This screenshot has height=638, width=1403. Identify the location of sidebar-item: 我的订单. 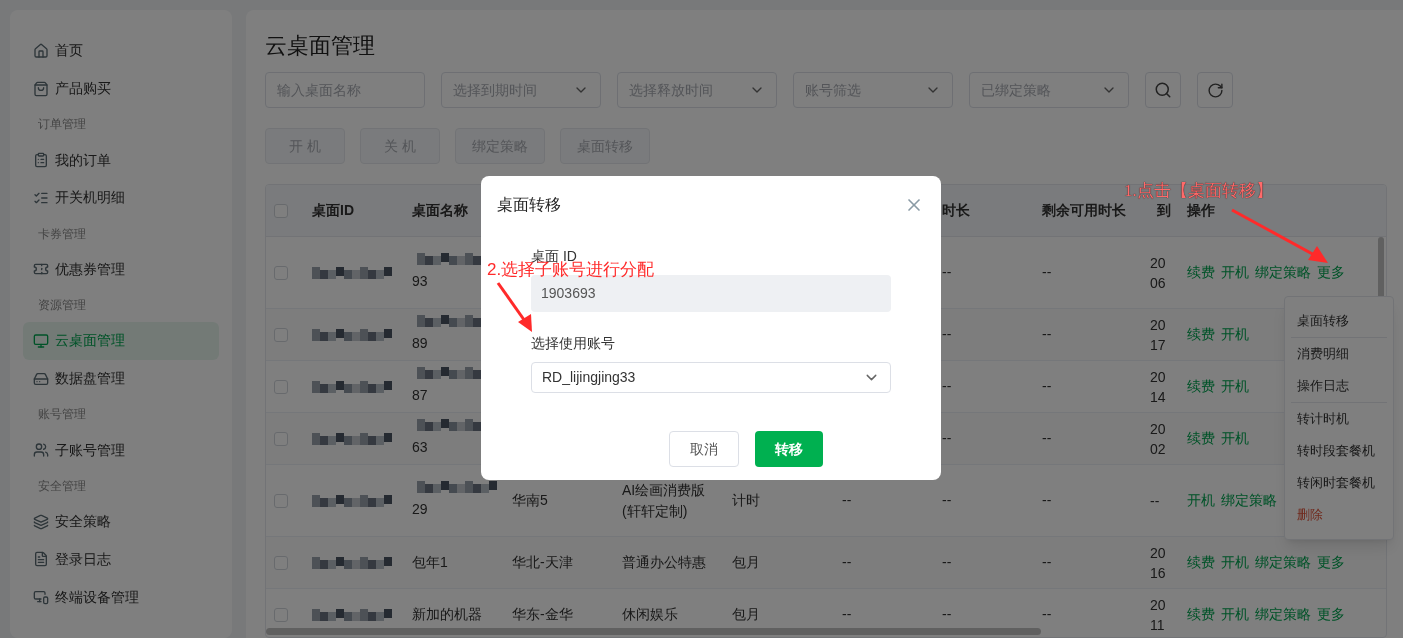
(121, 160).